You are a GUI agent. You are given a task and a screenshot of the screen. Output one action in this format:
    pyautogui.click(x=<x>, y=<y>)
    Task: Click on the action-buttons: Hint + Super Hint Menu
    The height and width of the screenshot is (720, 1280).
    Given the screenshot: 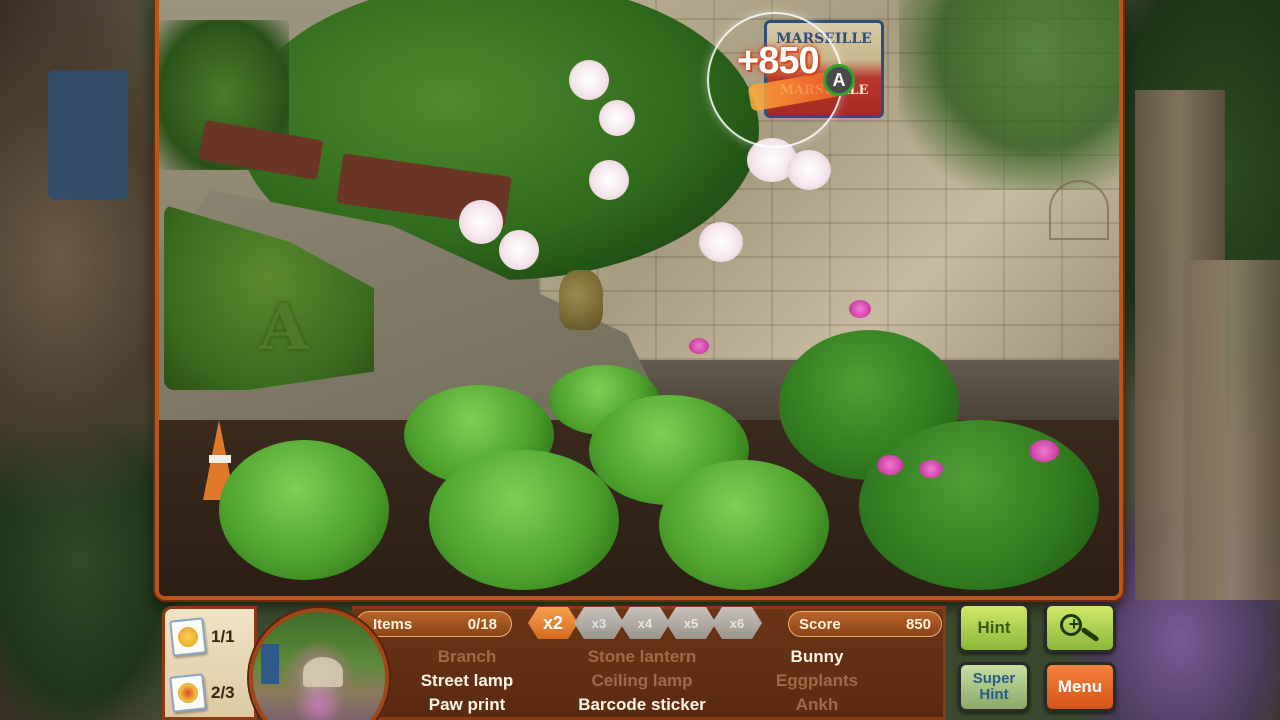 What is the action you would take?
    pyautogui.click(x=1041, y=660)
    